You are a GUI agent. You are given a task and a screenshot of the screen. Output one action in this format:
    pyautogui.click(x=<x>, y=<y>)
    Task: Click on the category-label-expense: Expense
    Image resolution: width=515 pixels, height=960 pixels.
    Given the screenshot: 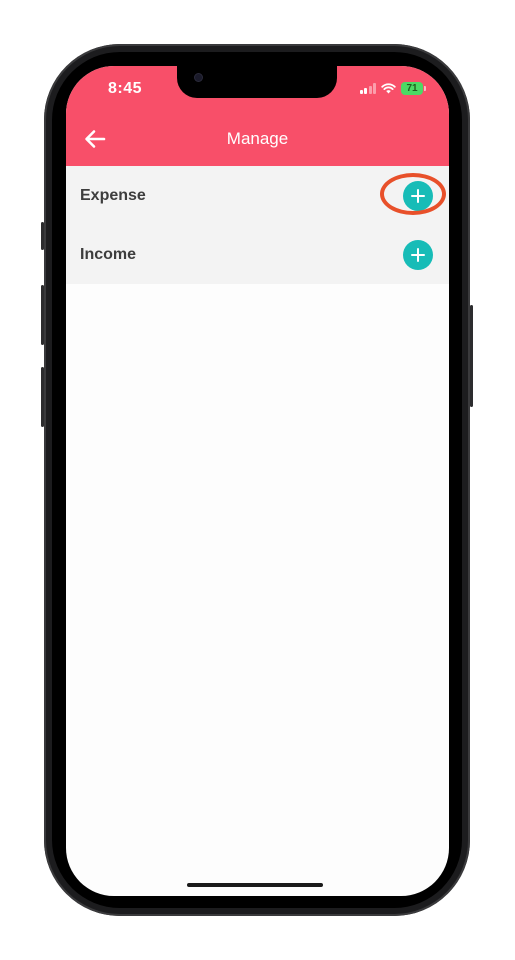 What is the action you would take?
    pyautogui.click(x=113, y=195)
    